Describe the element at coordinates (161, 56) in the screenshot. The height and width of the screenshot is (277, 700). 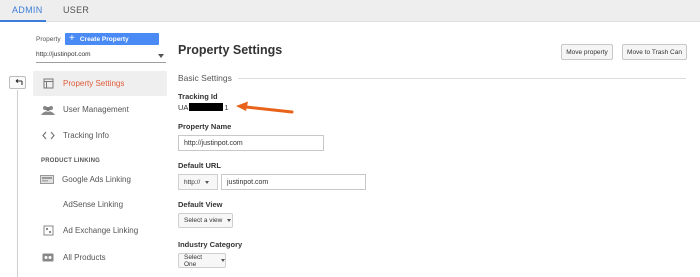
I see `dropdown-arrow-icon` at that location.